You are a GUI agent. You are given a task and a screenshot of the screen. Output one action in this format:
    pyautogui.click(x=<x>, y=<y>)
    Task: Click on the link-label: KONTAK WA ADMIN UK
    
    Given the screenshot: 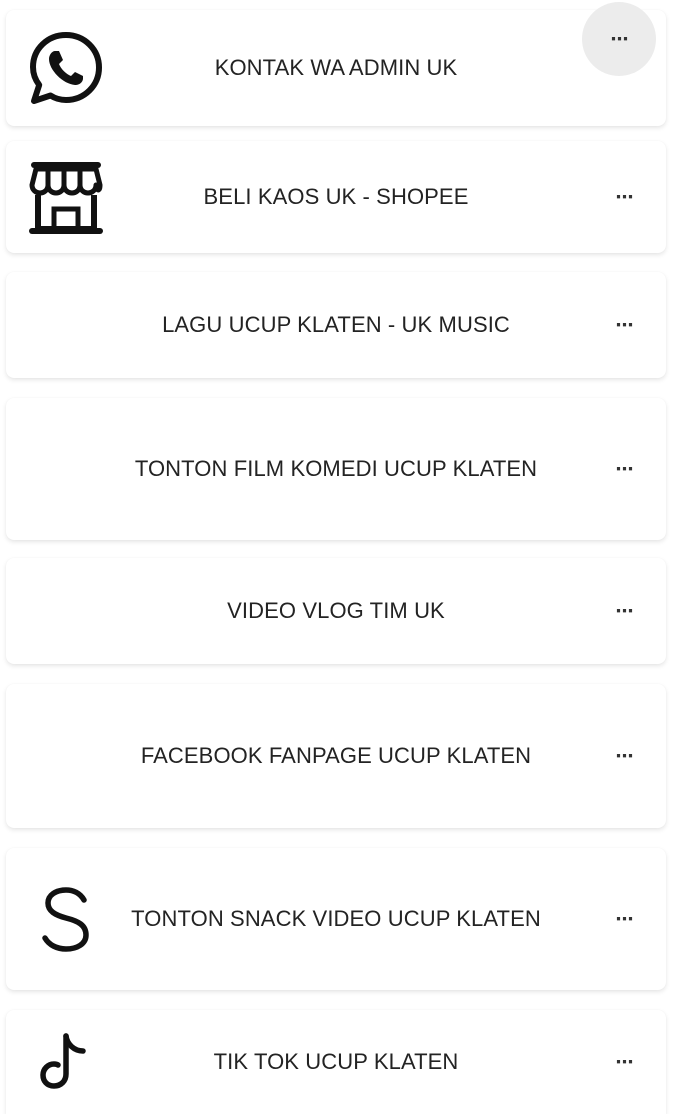 What is the action you would take?
    pyautogui.click(x=336, y=67)
    